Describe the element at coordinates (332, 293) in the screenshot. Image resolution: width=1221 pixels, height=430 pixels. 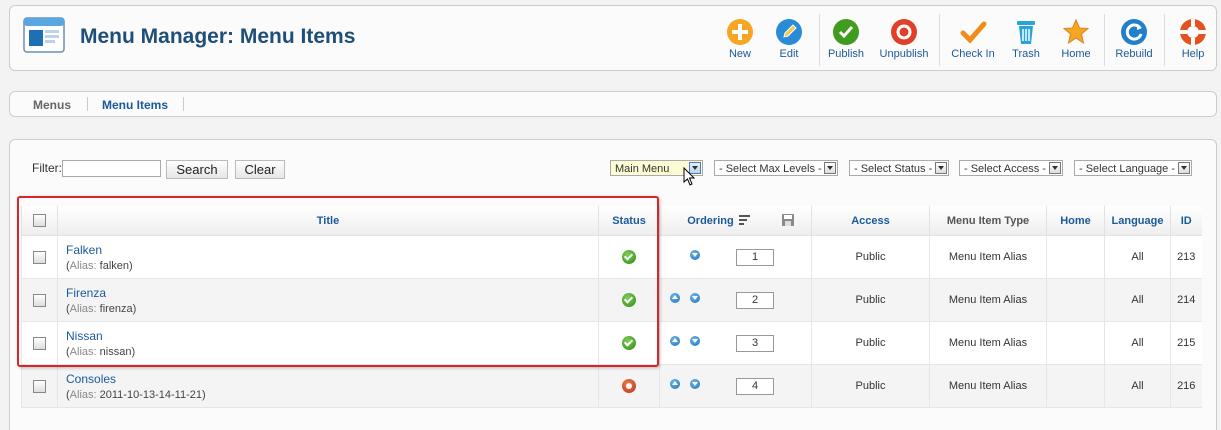
I see `item-title-link: Firenza` at that location.